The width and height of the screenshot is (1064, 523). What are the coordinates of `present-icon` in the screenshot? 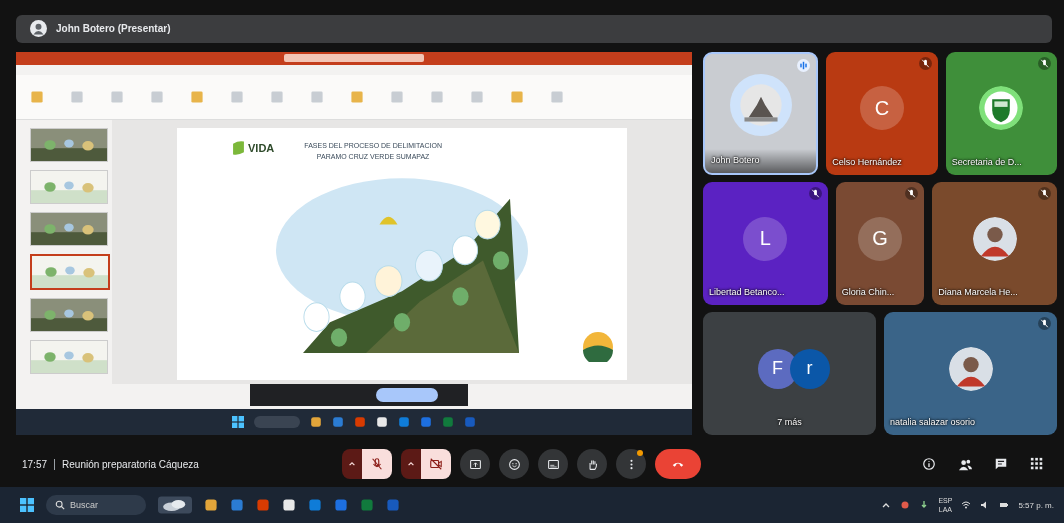 It's located at (475, 464).